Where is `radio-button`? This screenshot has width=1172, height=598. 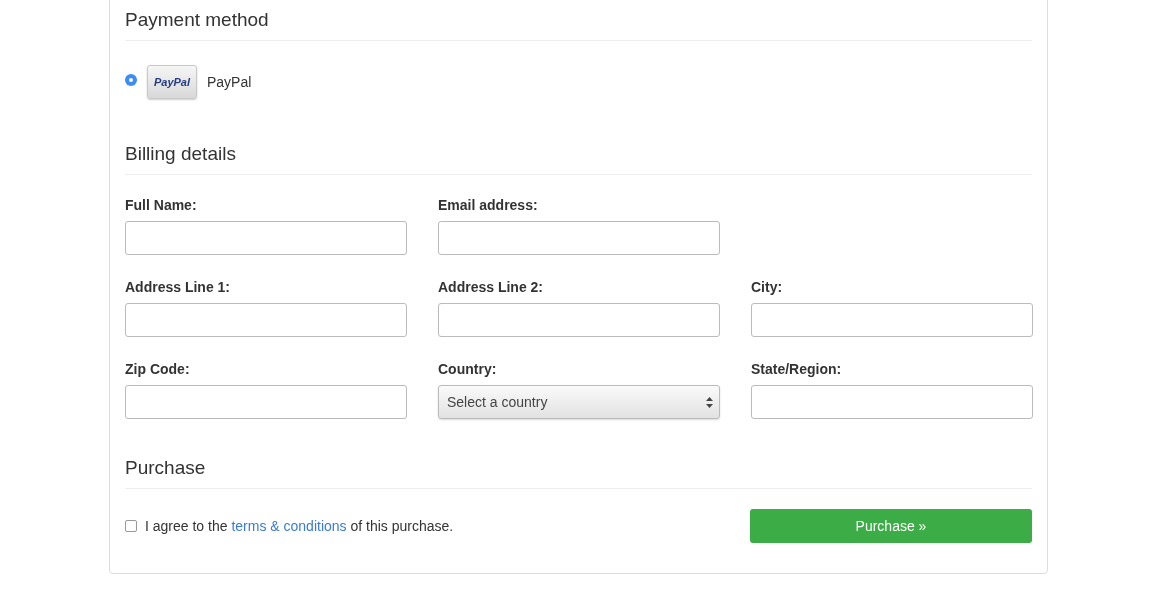
radio-button is located at coordinates (131, 80).